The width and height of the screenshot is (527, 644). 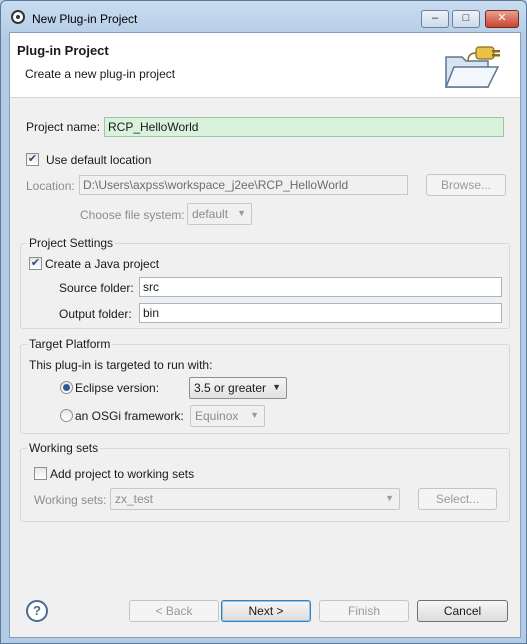 I want to click on plugin-folder-icon, so click(x=472, y=67).